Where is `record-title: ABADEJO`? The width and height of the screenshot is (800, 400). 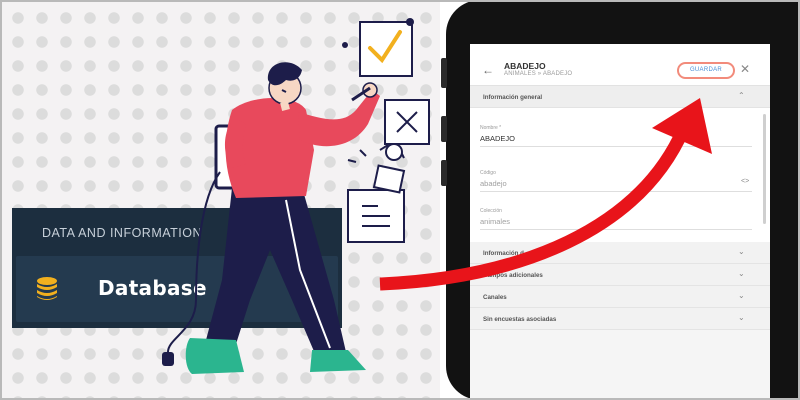 record-title: ABADEJO is located at coordinates (525, 66).